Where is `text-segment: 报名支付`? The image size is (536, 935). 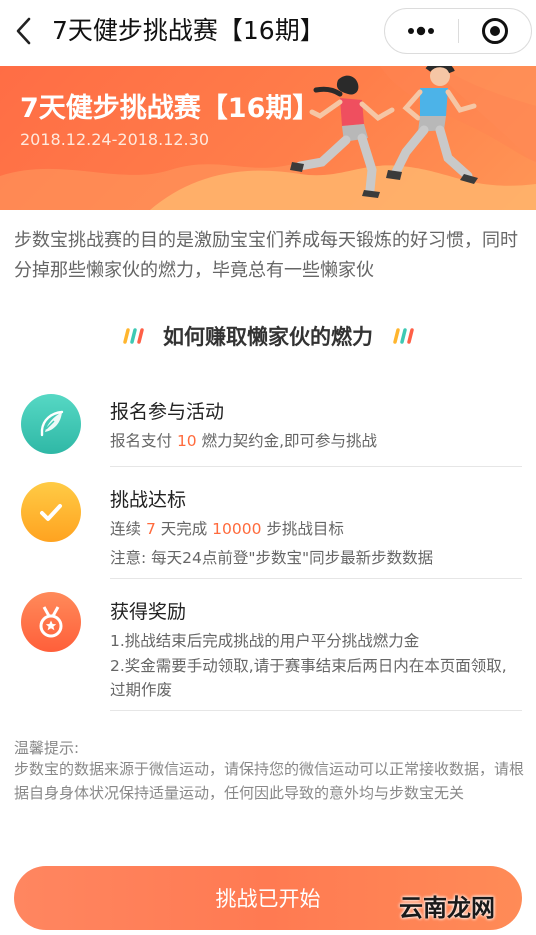 text-segment: 报名支付 is located at coordinates (143, 441).